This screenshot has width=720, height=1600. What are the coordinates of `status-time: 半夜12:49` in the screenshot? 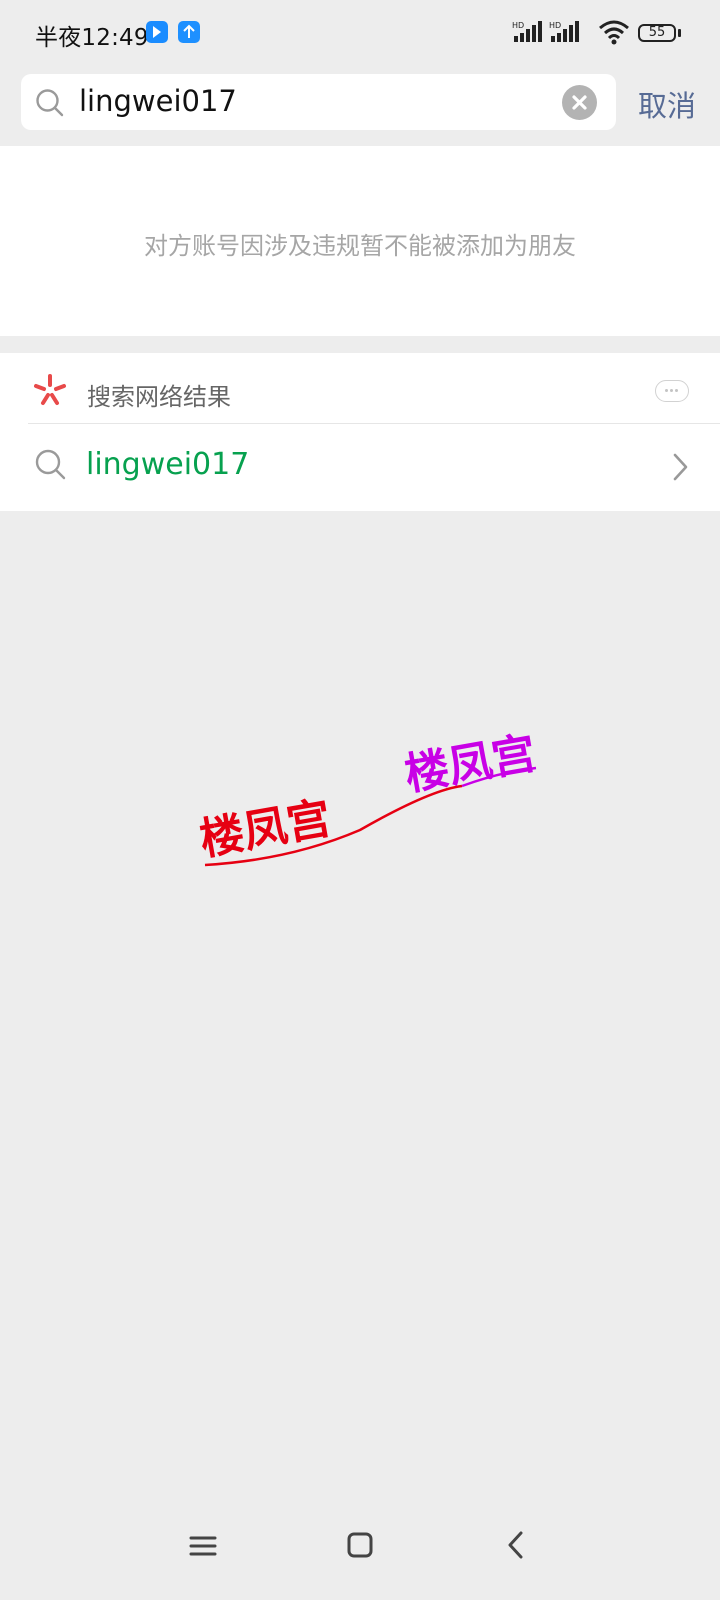 It's located at (92, 38).